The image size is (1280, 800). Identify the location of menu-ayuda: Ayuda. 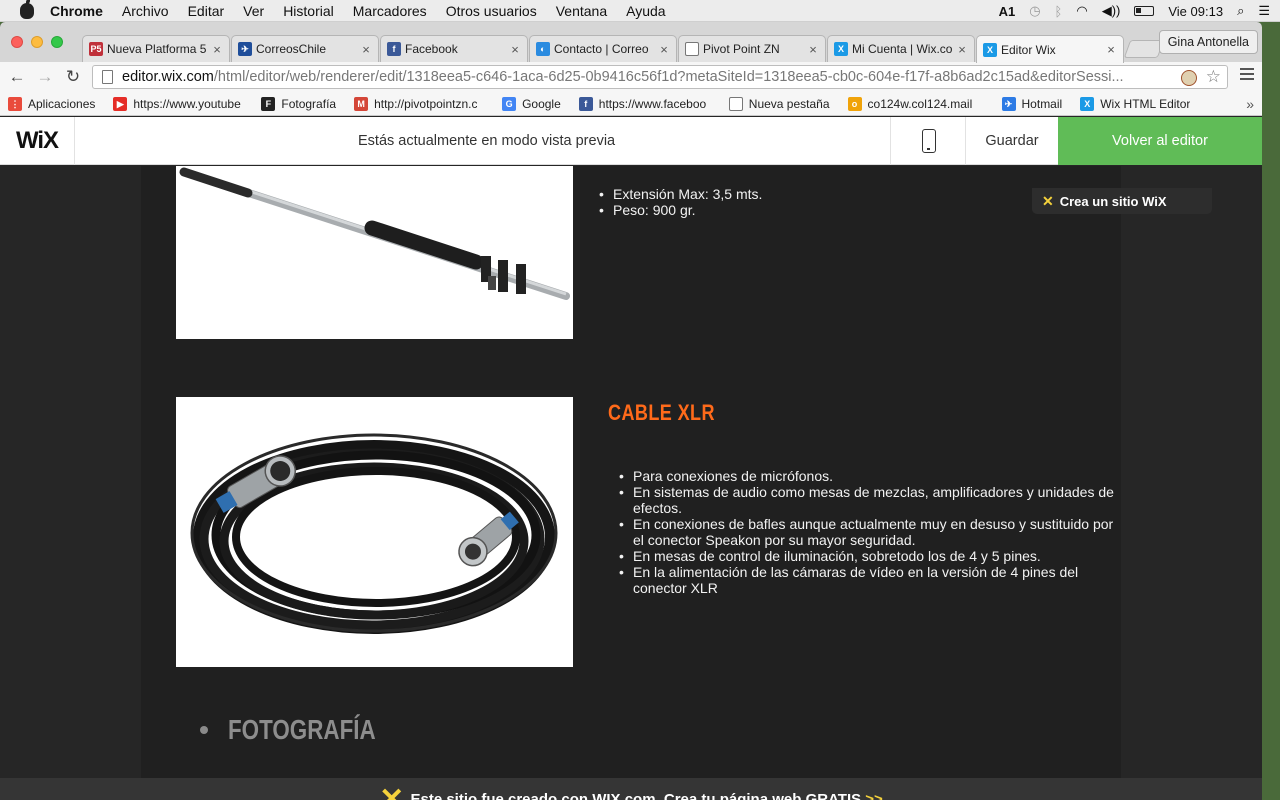
(645, 11).